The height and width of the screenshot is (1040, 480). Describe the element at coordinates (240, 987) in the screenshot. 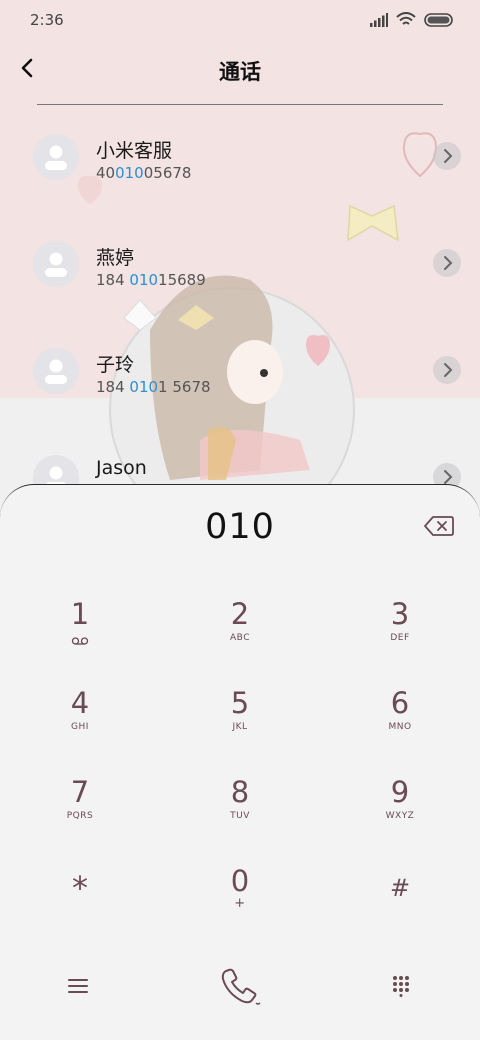

I see `phone-call-icon` at that location.